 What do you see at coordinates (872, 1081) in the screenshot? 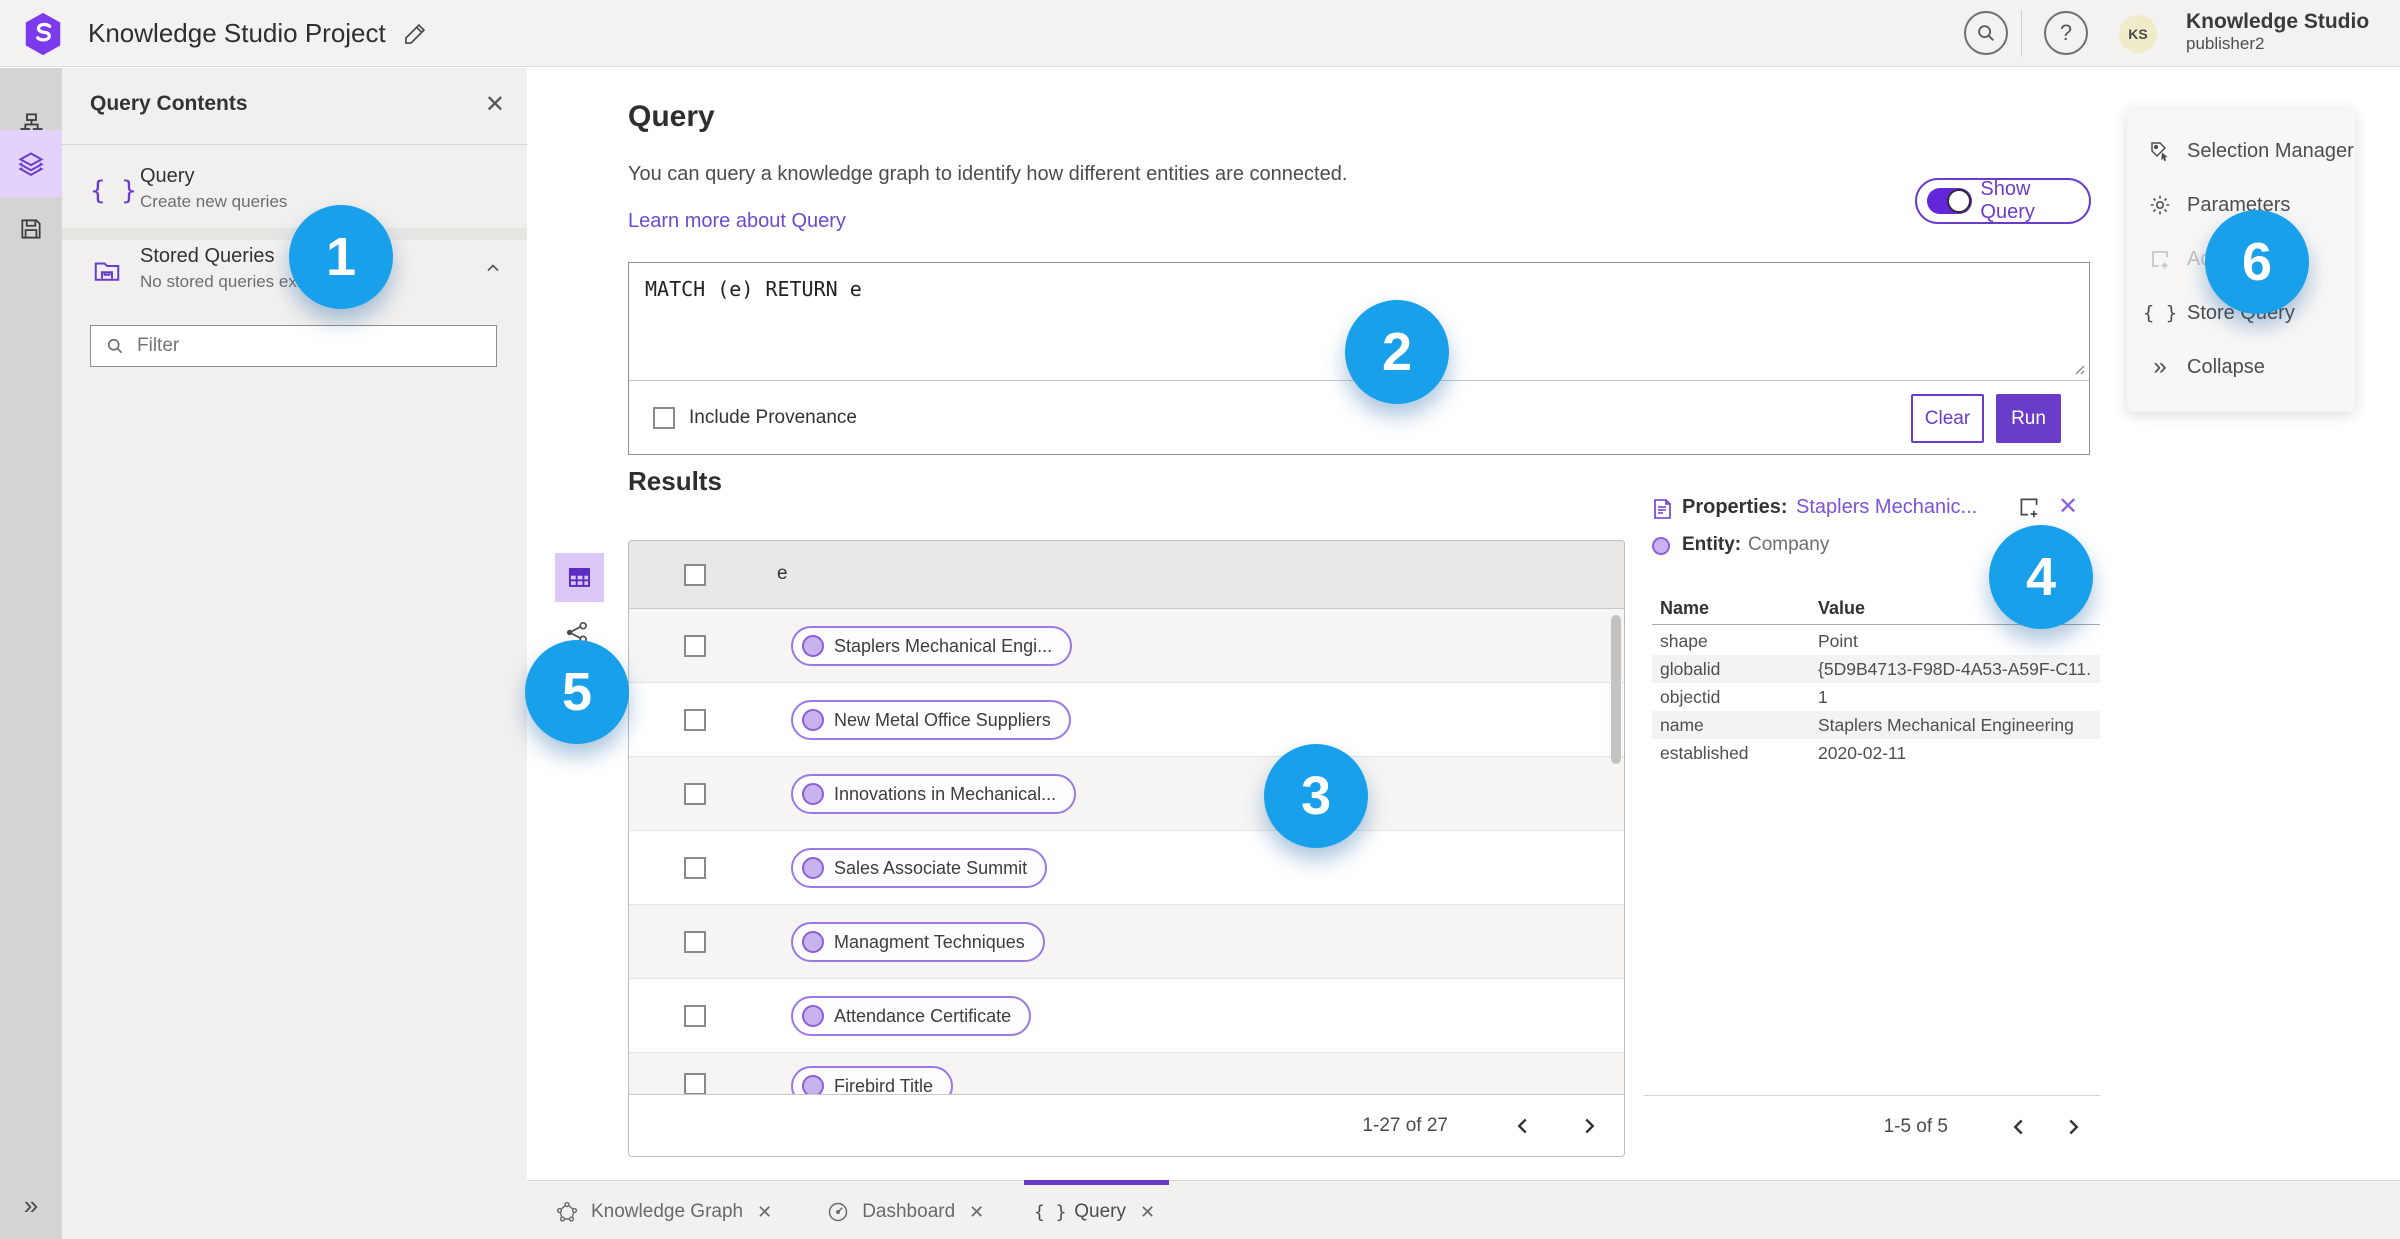
I see `entity-pill: Firebird Title` at bounding box center [872, 1081].